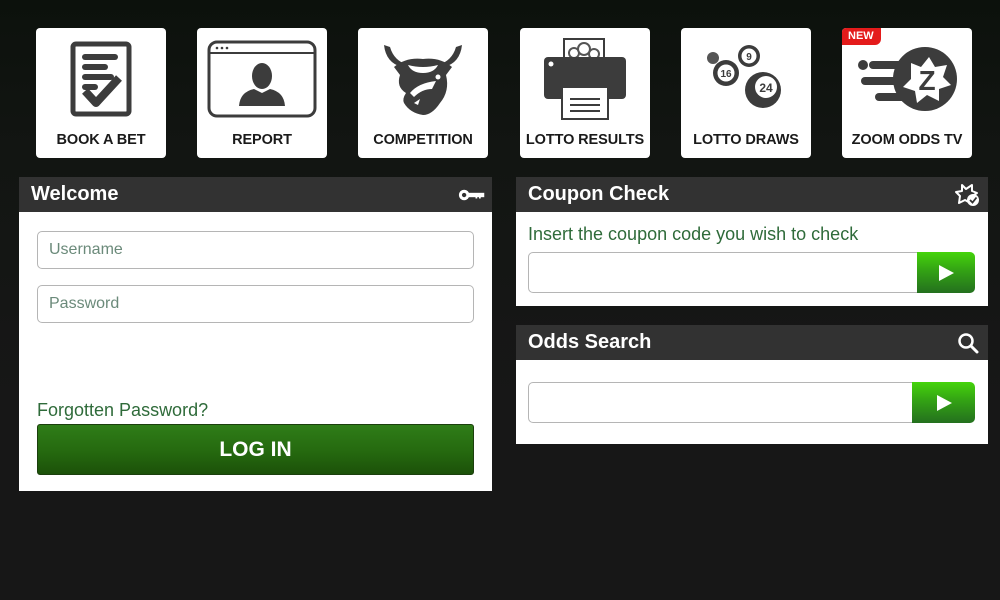 The width and height of the screenshot is (1000, 600). I want to click on coupon-code-input, so click(724, 272).